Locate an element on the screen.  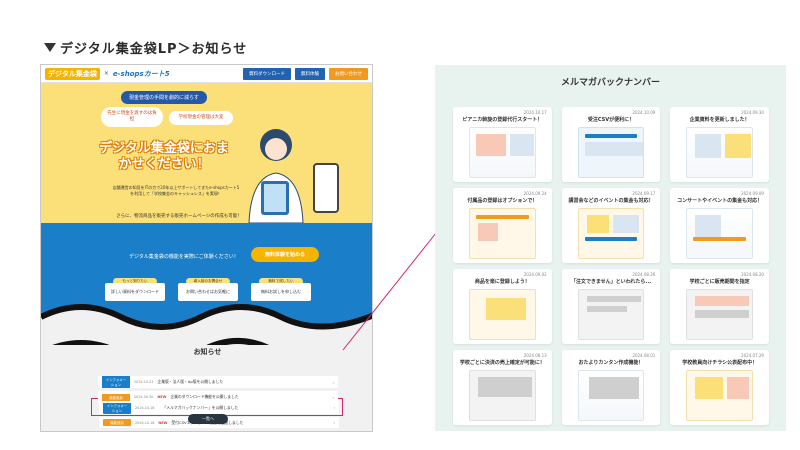
logo-eshops-cart: e-shopsカート5 is located at coordinates (141, 73).